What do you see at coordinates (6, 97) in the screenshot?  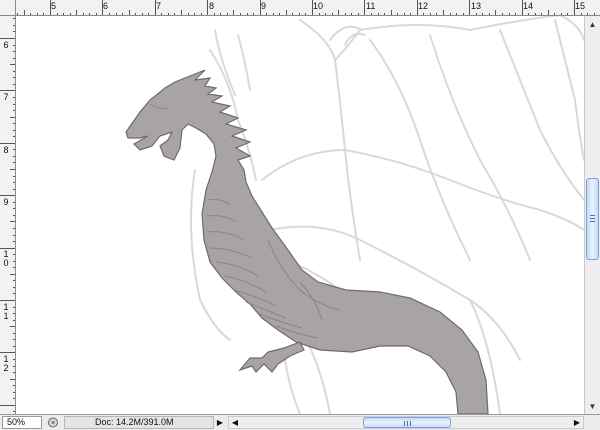 I see `ruler-label-v7: 7` at bounding box center [6, 97].